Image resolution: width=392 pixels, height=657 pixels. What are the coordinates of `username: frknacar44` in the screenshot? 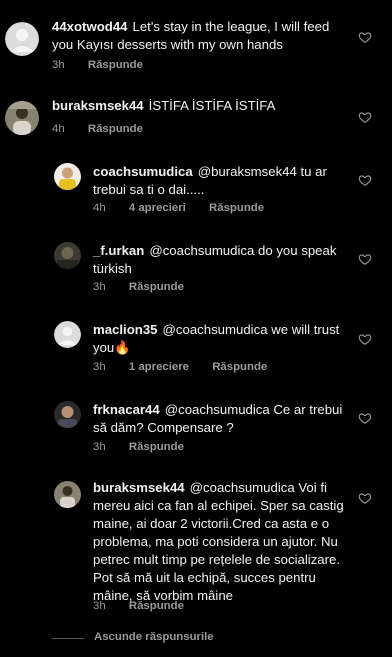 It's located at (126, 409).